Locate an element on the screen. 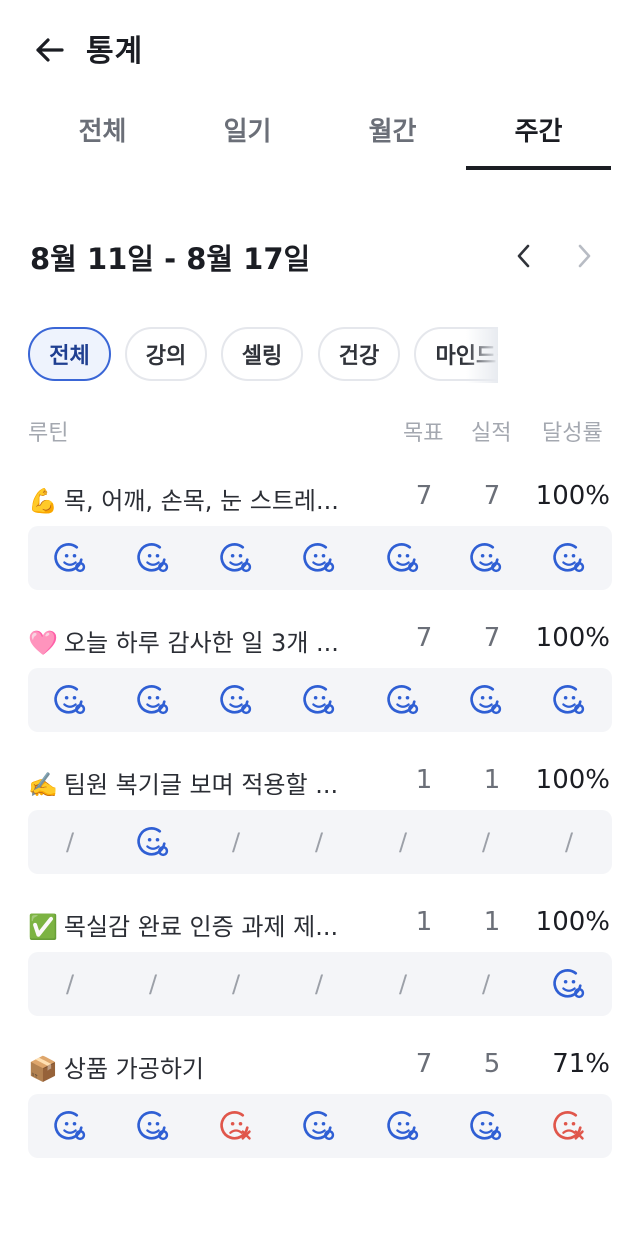 Image resolution: width=640 pixels, height=1247 pixels. category-filter: 전체 강의 셀링 건강 마인드셋 is located at coordinates (263, 356).